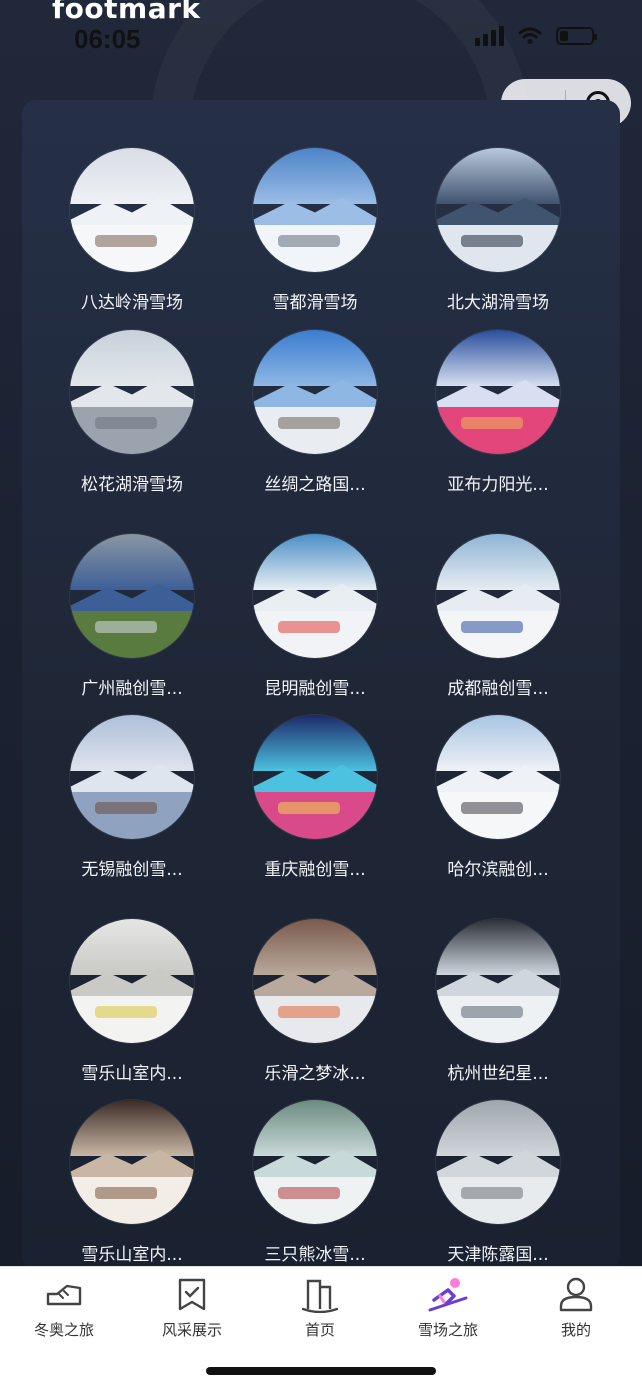  Describe the element at coordinates (319, 1330) in the screenshot. I see `tab-label: 首页` at that location.